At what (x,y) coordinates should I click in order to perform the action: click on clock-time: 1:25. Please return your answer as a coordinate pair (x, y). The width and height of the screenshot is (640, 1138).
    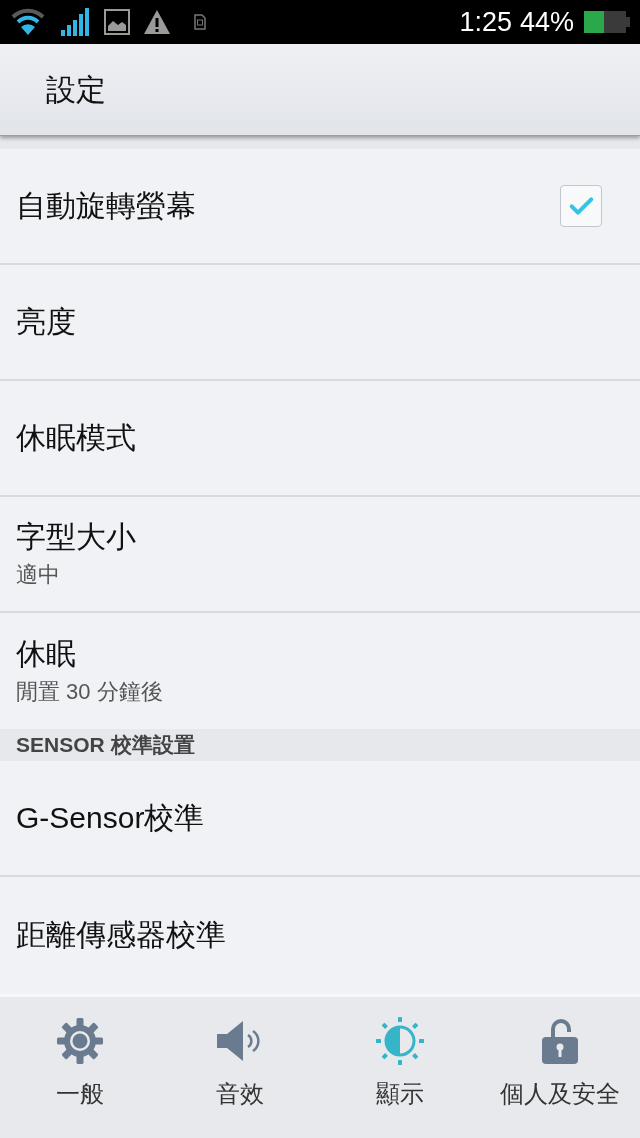
    Looking at the image, I should click on (485, 22).